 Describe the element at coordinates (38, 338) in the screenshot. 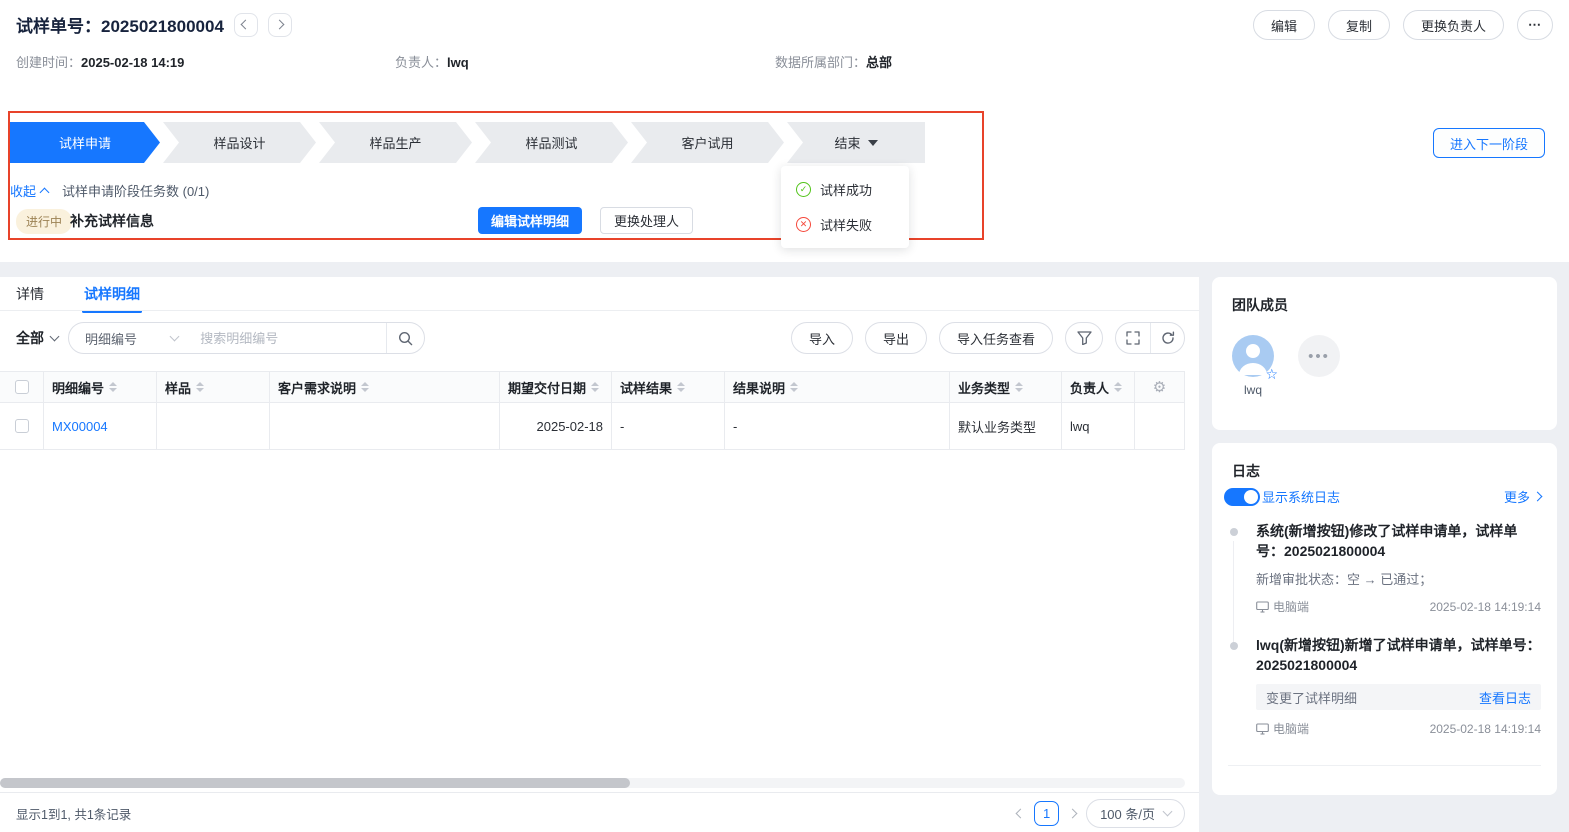

I see `scope-filter-dropdown: 全部` at that location.